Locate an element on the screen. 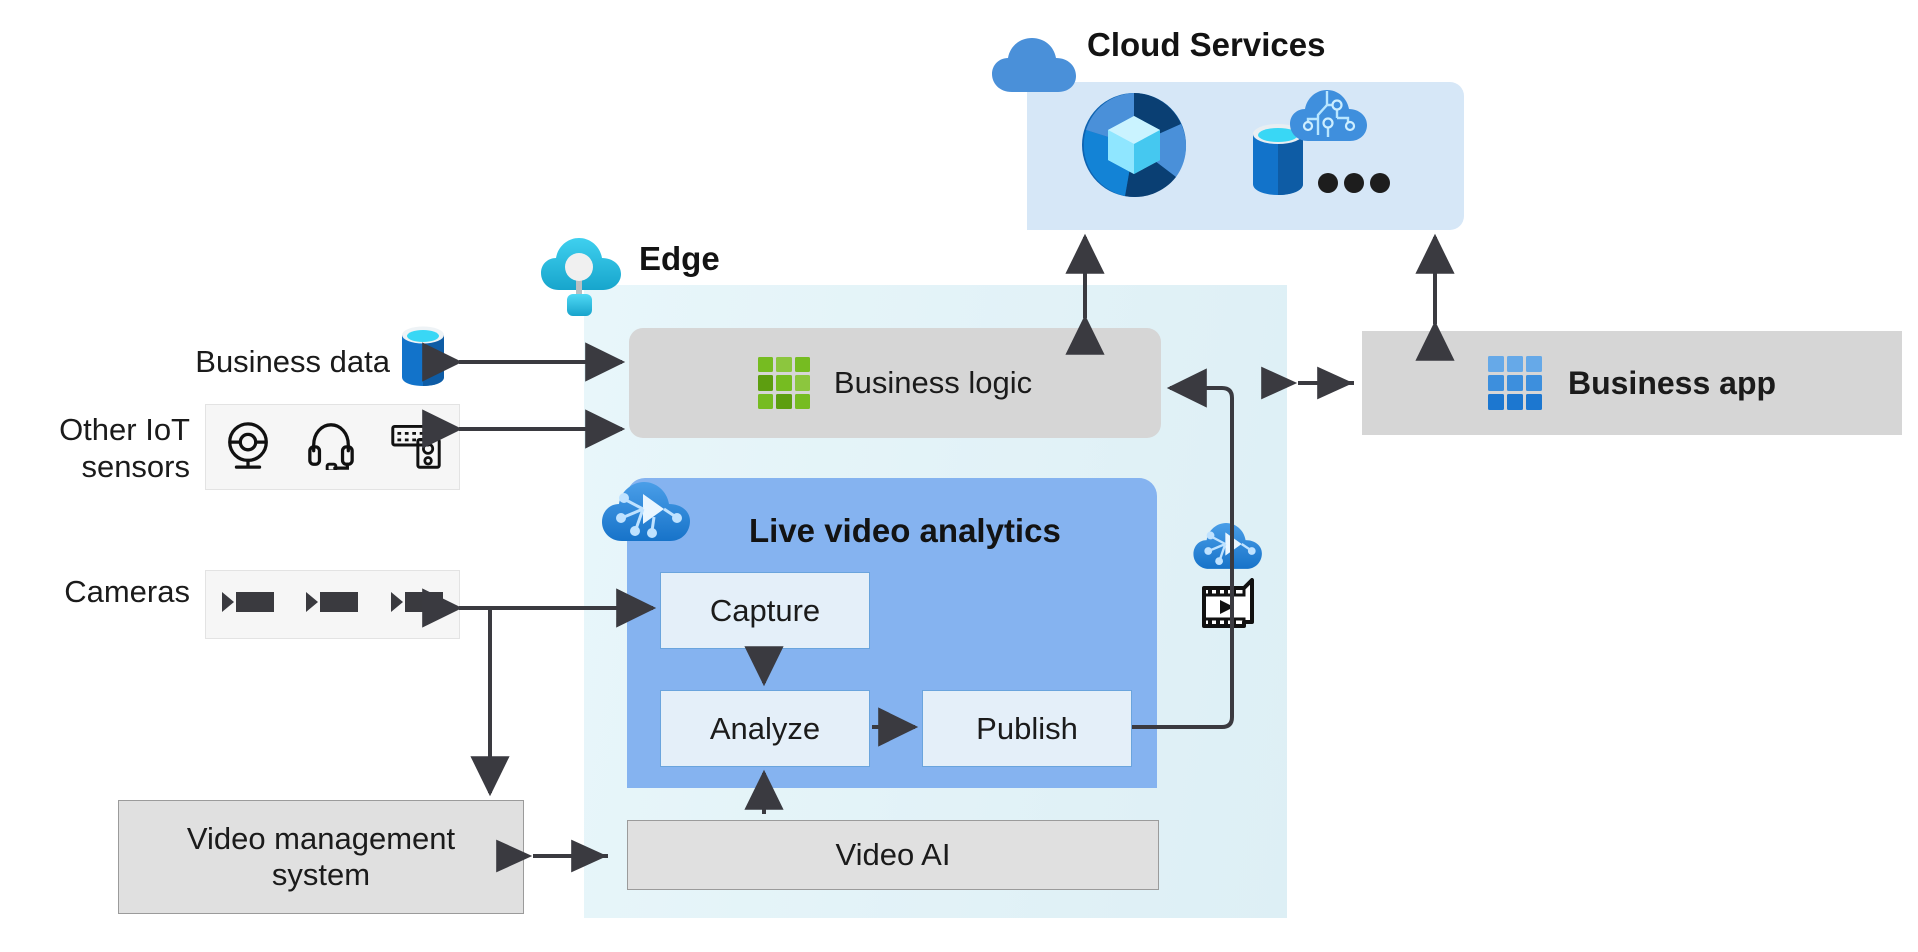 The width and height of the screenshot is (1918, 952). ellipsis-icon is located at coordinates (1354, 183).